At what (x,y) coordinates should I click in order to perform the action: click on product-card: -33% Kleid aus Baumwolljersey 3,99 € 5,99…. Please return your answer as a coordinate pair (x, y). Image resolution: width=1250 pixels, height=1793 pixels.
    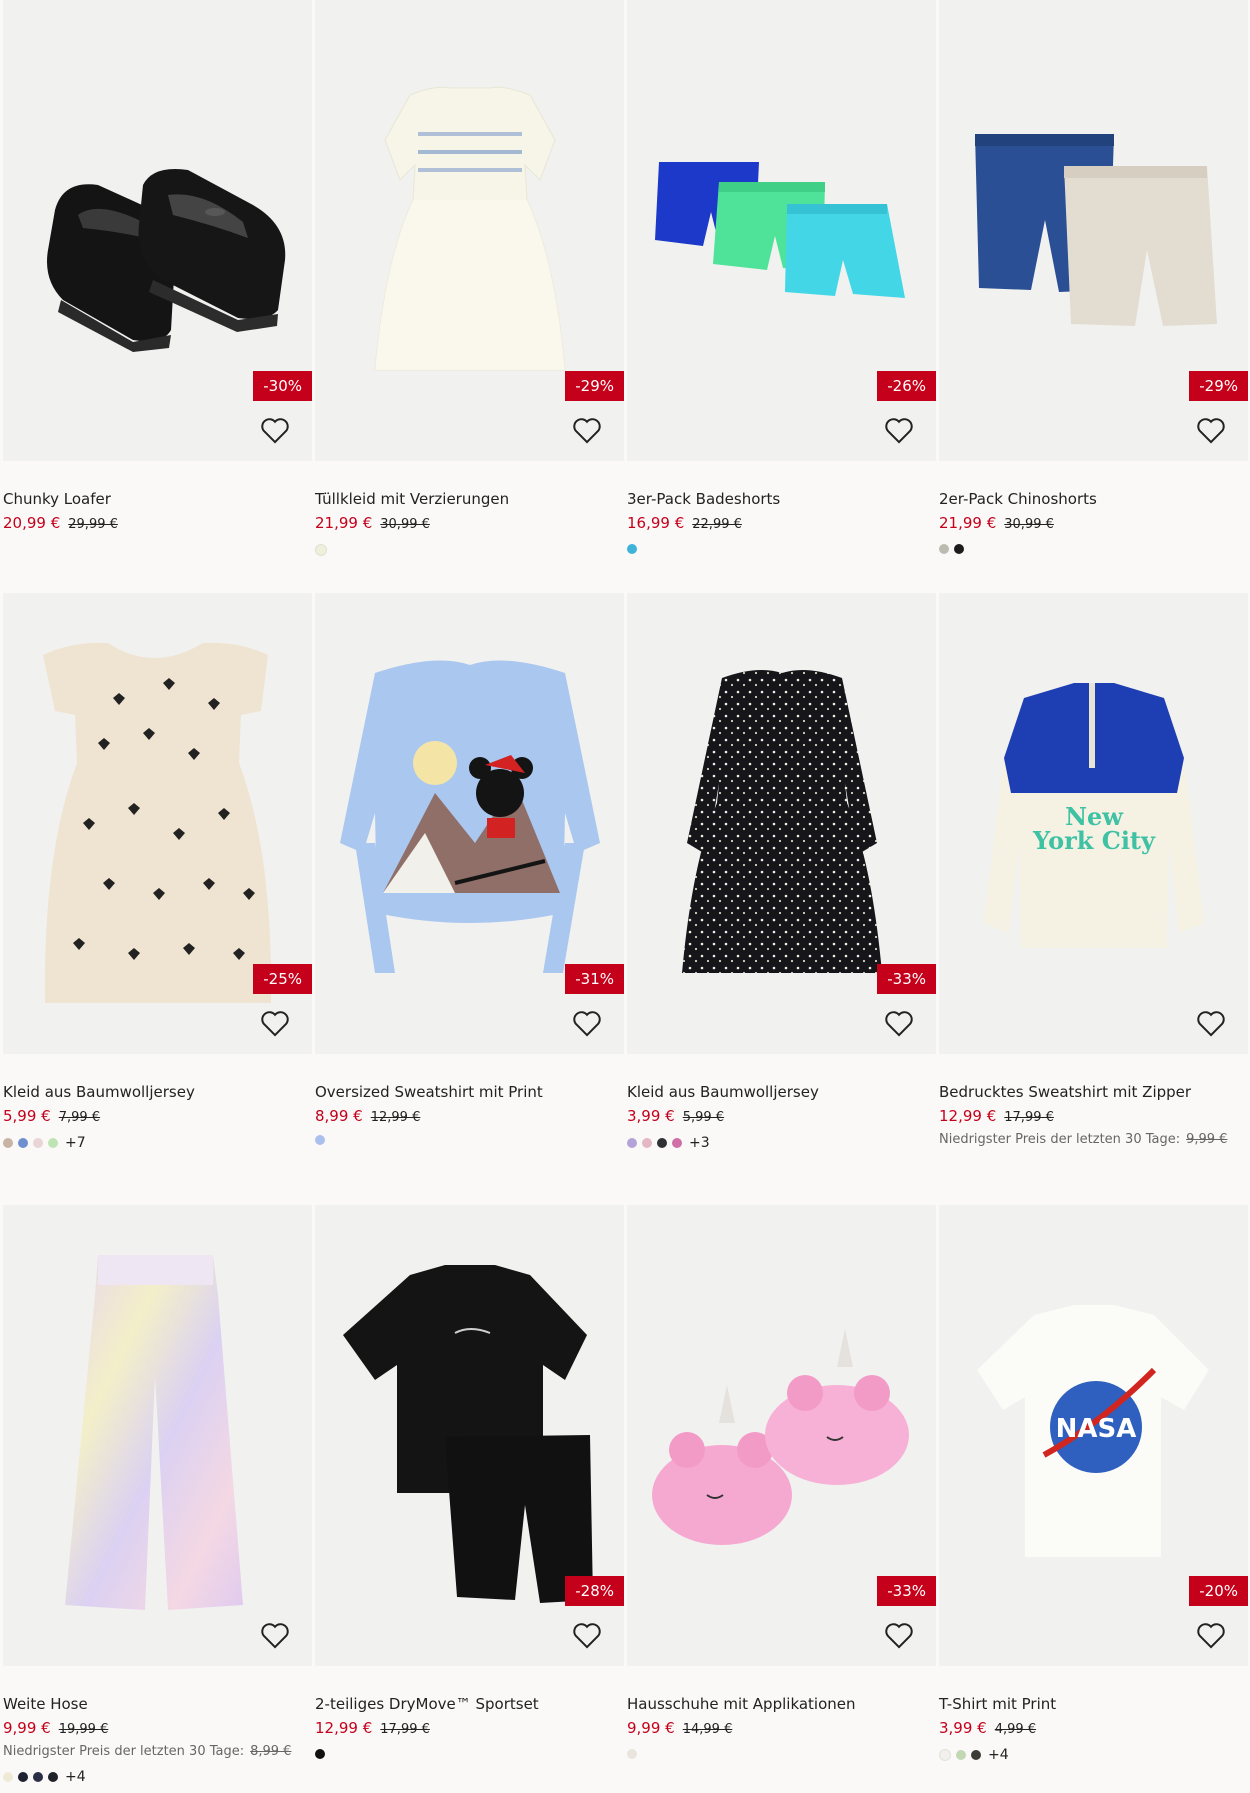
    Looking at the image, I should click on (781, 872).